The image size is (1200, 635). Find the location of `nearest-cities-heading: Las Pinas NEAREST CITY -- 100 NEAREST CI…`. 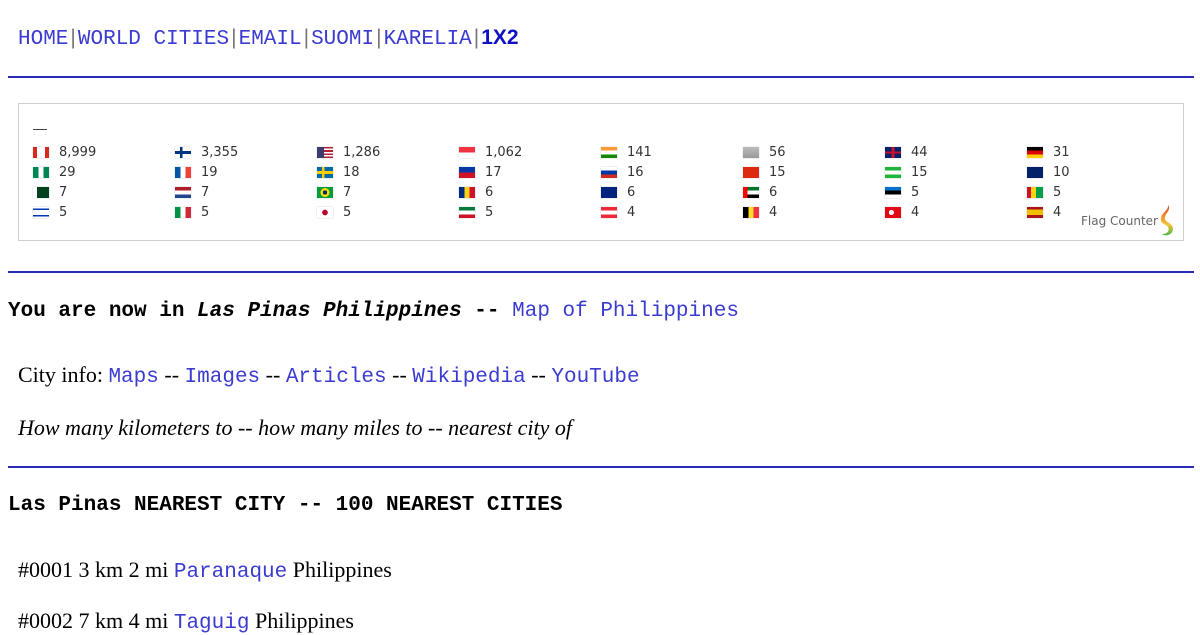

nearest-cities-heading: Las Pinas NEAREST CITY -- 100 NEAREST CI… is located at coordinates (285, 505).